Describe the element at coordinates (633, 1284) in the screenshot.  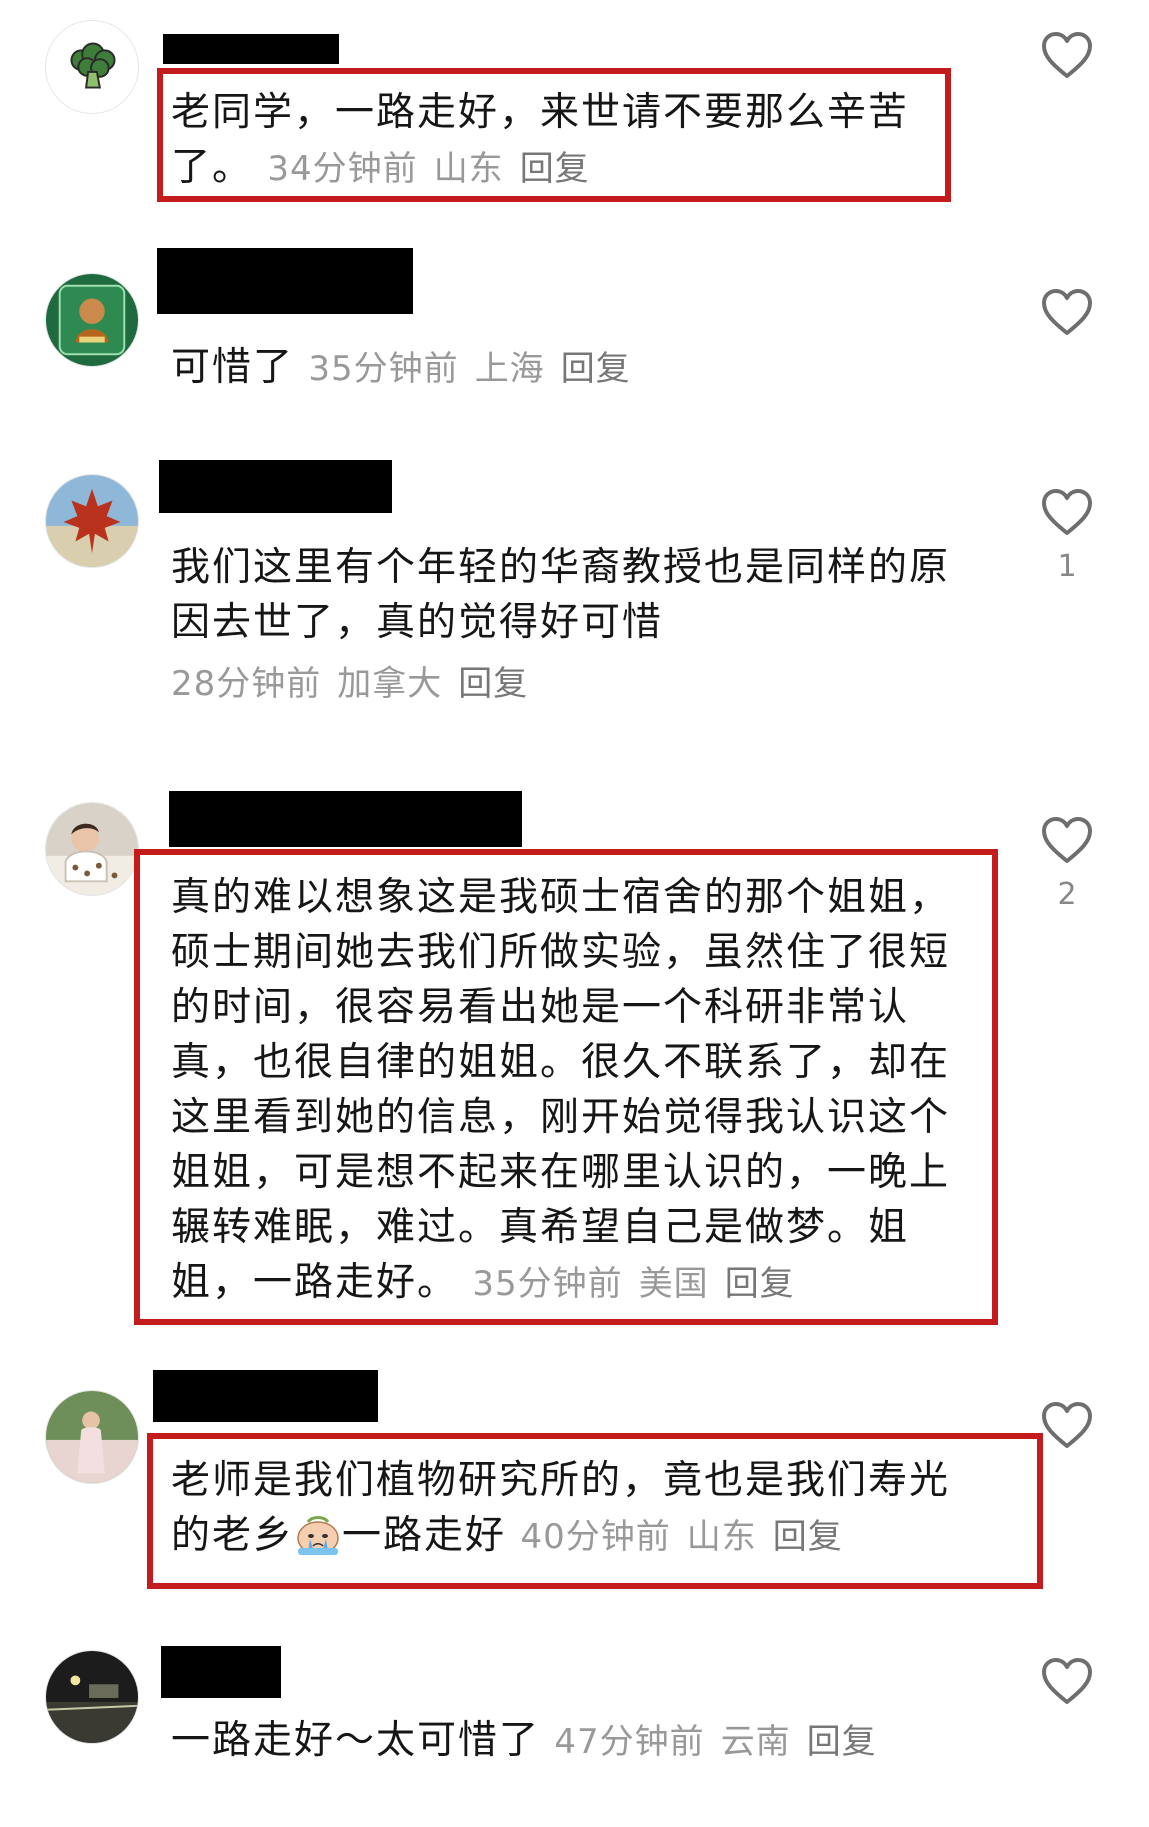
I see `comment-meta: 35分钟前 美国 回复` at that location.